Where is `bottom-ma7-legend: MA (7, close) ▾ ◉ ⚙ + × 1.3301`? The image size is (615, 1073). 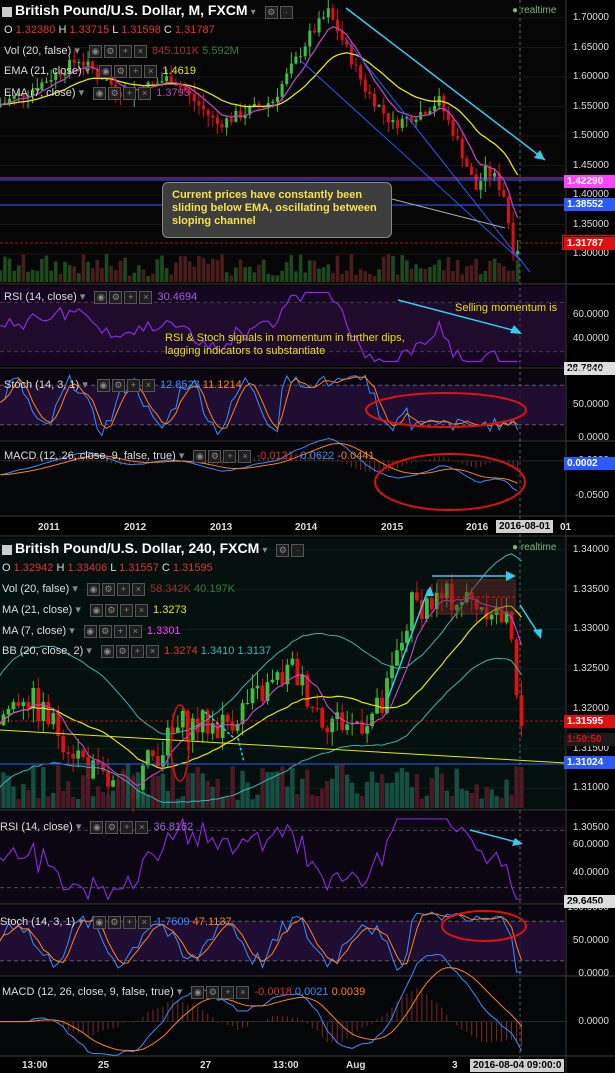 bottom-ma7-legend: MA (7, close) ▾ ◉ ⚙ + × 1.3301 is located at coordinates (91, 631).